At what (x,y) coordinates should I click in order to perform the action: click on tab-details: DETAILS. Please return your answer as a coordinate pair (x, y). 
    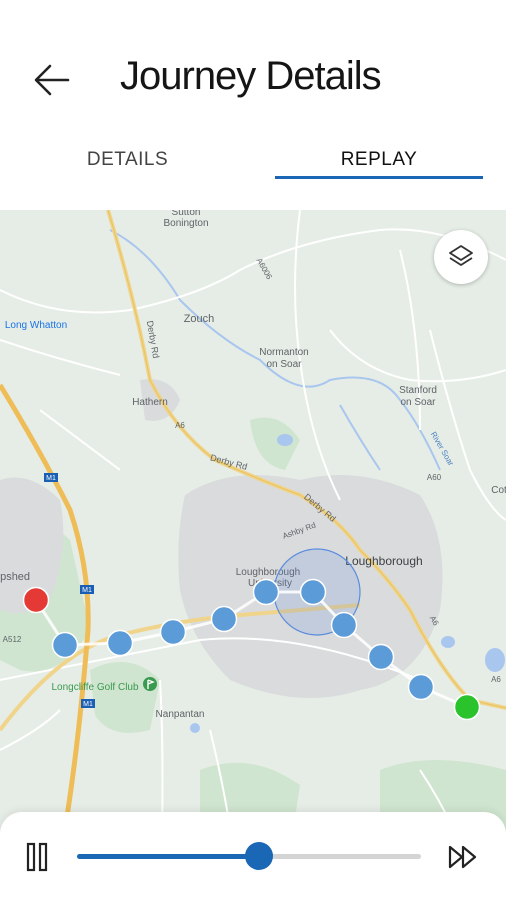
    Looking at the image, I should click on (127, 160).